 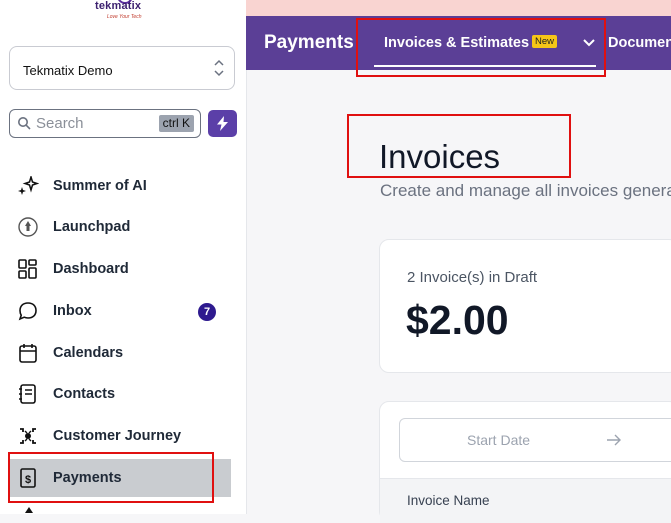 What do you see at coordinates (72, 311) in the screenshot?
I see `sidebar-item-label: Inbox` at bounding box center [72, 311].